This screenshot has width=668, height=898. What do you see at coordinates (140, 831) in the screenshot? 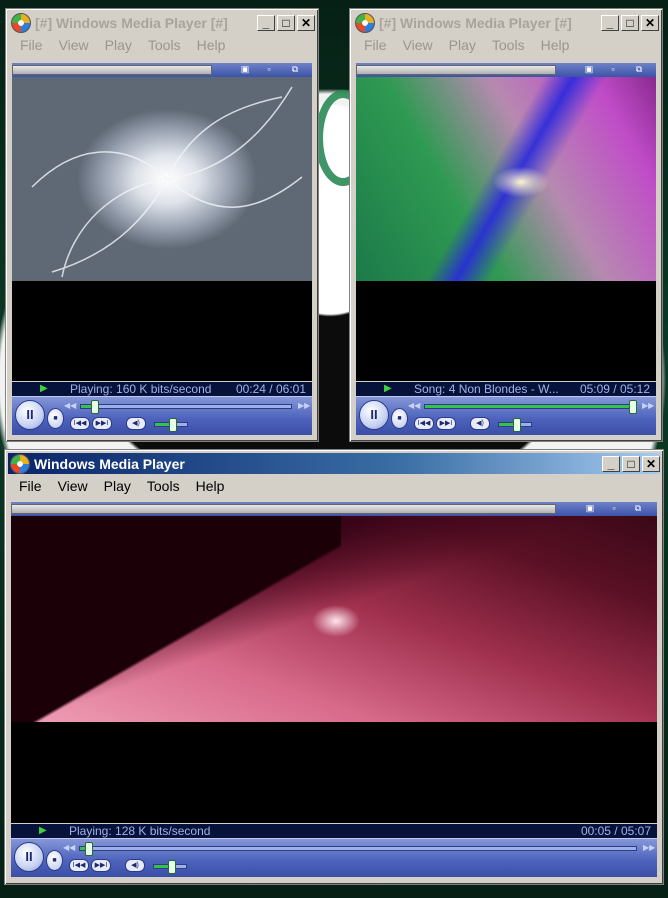
I see `status-text: Playing: 128 K bits/second` at bounding box center [140, 831].